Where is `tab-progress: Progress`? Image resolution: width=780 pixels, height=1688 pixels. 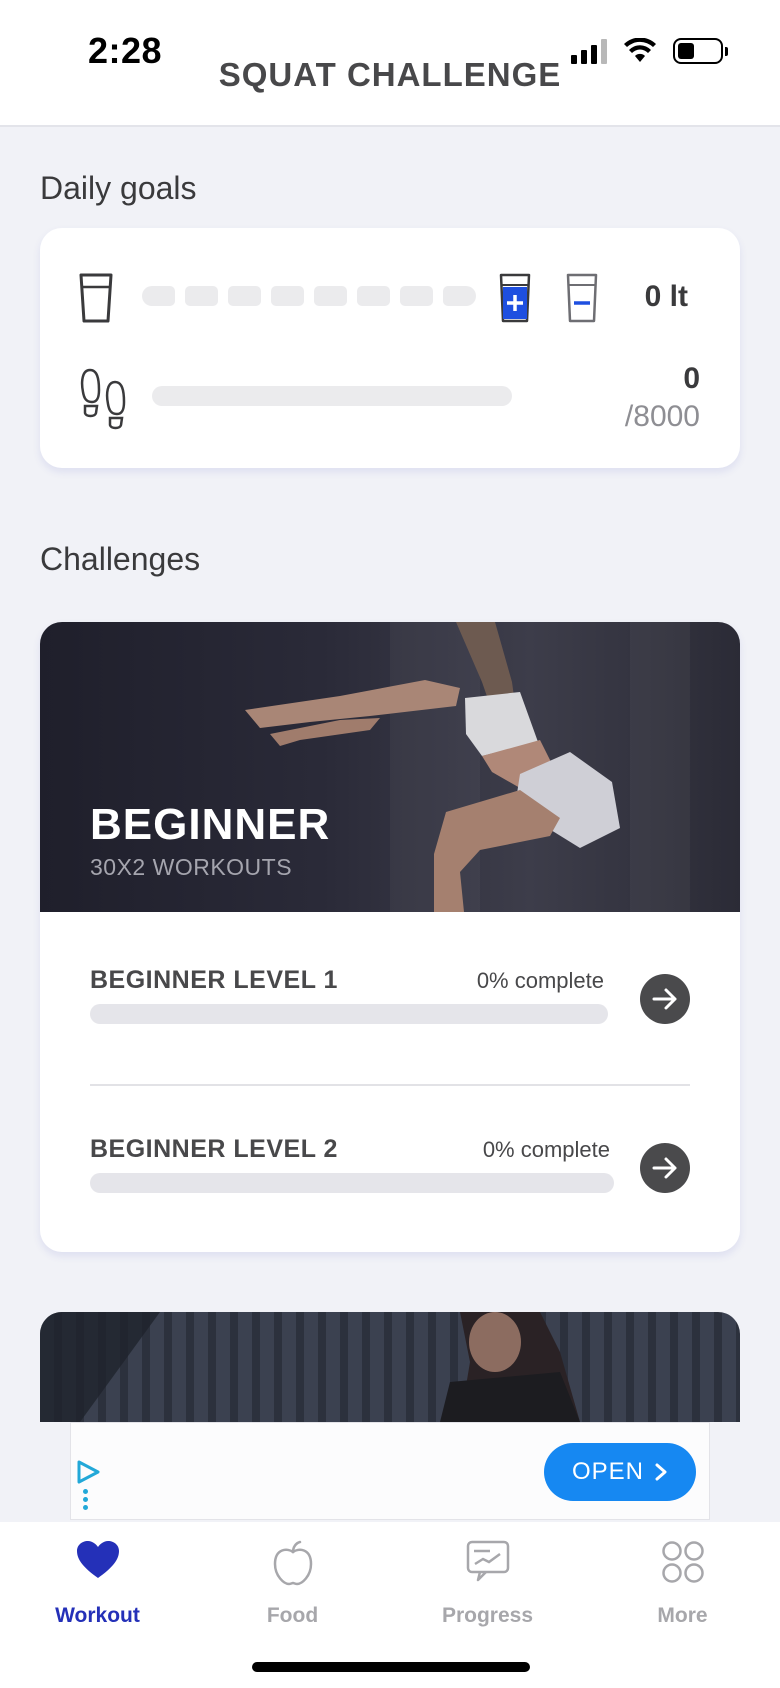 tab-progress: Progress is located at coordinates (487, 1582).